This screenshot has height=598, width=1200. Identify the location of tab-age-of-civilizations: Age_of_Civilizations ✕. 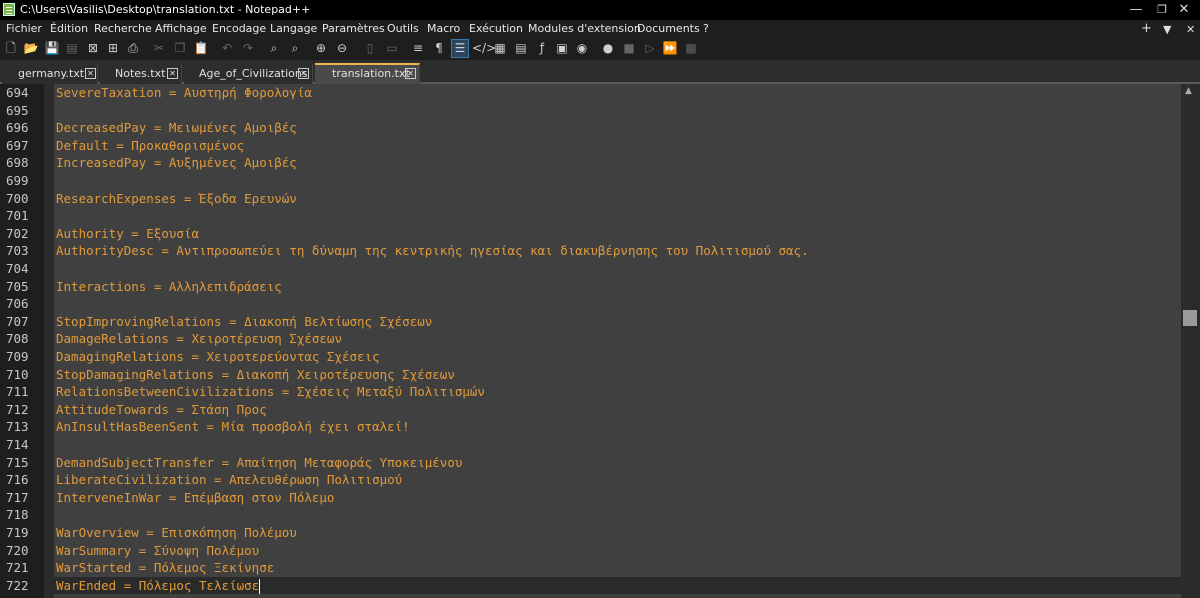
(248, 74).